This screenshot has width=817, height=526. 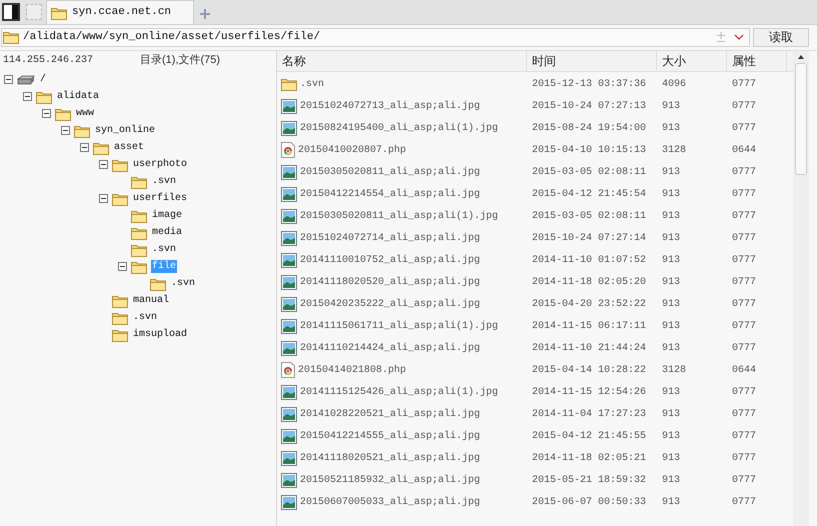 I want to click on table-cell-text: 2014-11-15 12:54:26, so click(x=589, y=393).